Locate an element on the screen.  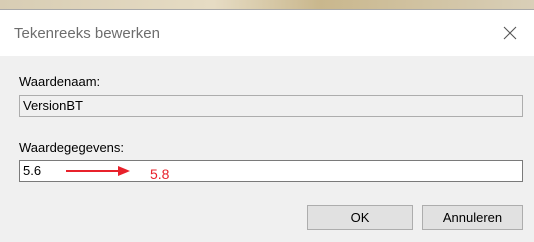
annotation-new-value: 5.8 is located at coordinates (160, 174).